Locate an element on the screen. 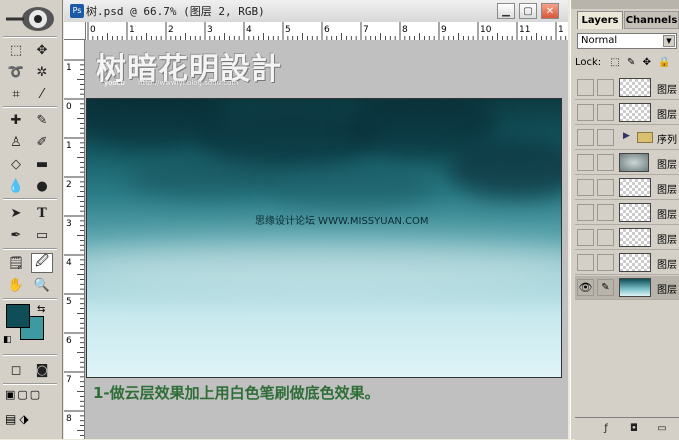 The width and height of the screenshot is (679, 440). ruler-label: 11 is located at coordinates (524, 30).